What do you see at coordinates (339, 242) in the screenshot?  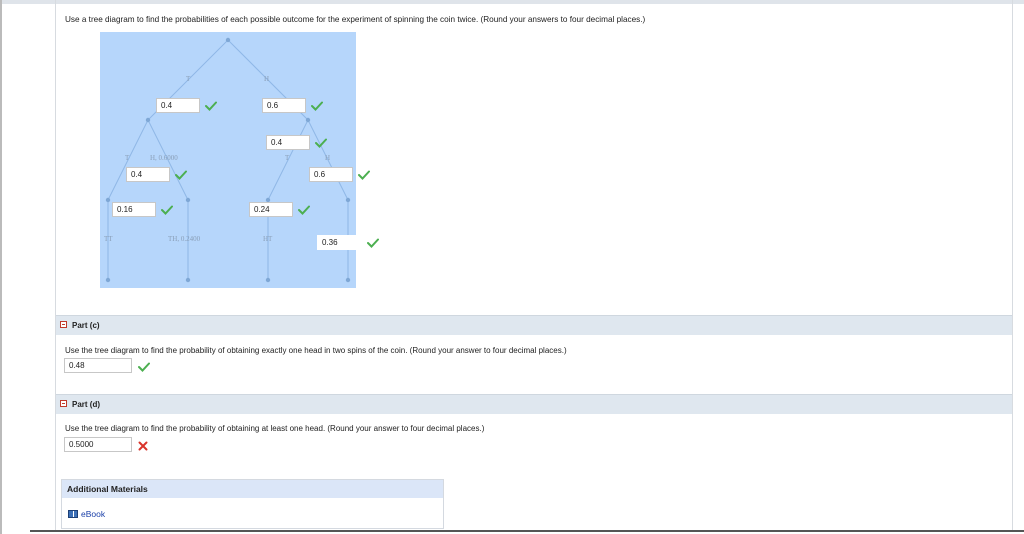 I see `answer-p-hh: 0.36` at bounding box center [339, 242].